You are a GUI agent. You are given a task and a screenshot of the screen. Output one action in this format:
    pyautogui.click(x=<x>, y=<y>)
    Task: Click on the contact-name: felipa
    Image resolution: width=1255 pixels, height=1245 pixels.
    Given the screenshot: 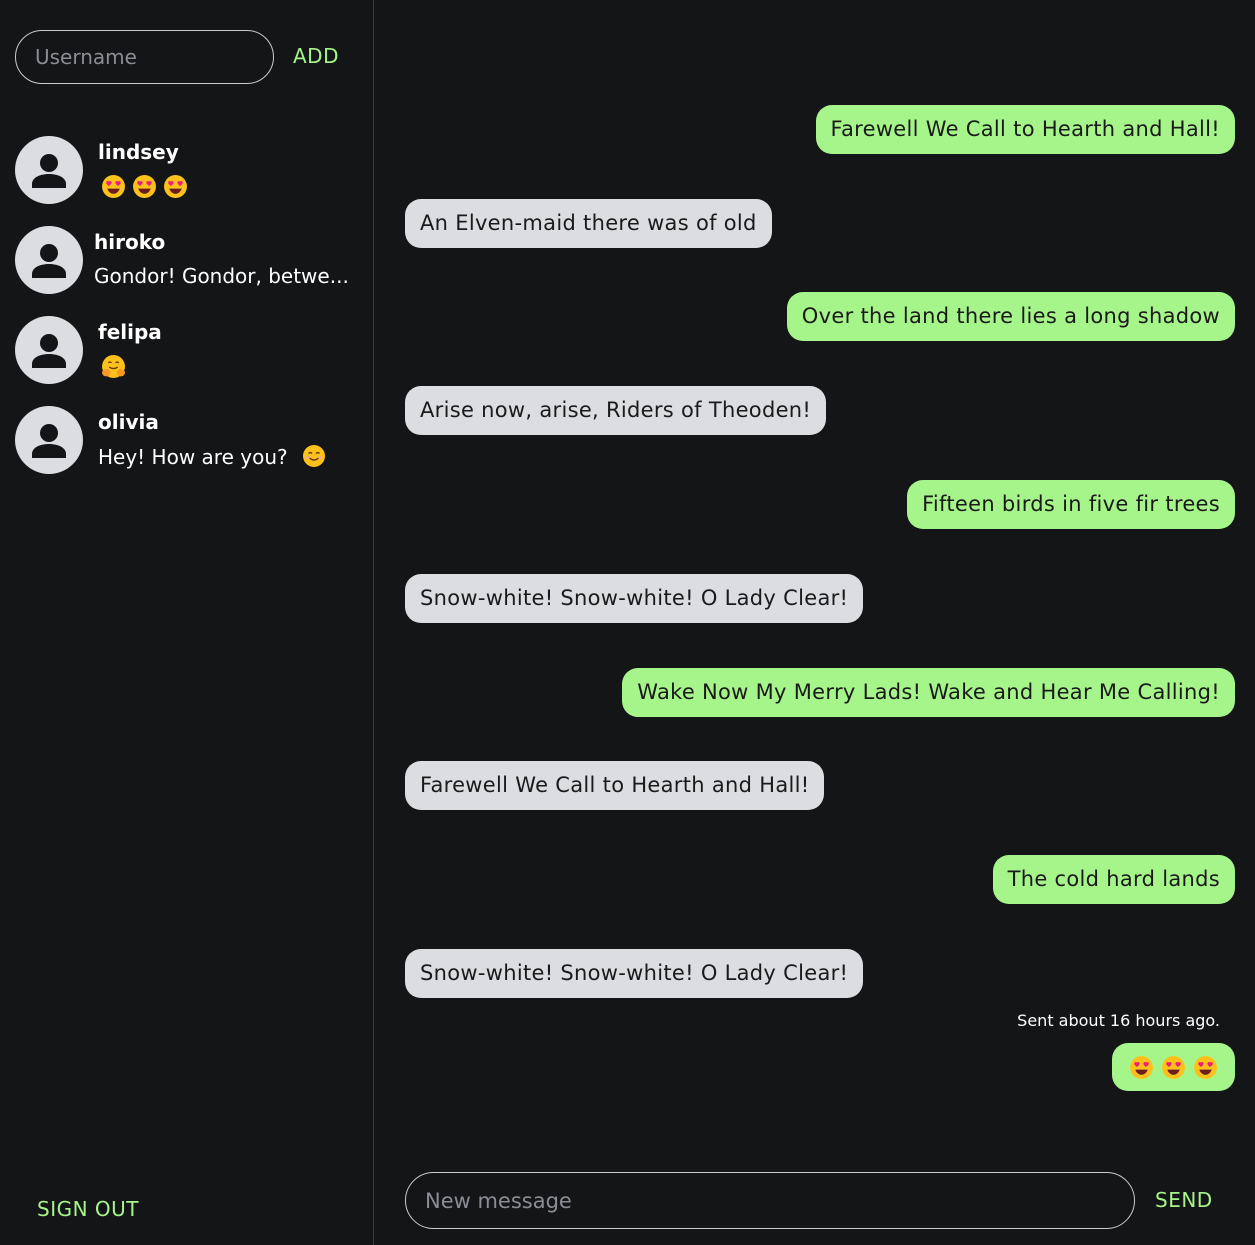 What is the action you would take?
    pyautogui.click(x=130, y=332)
    